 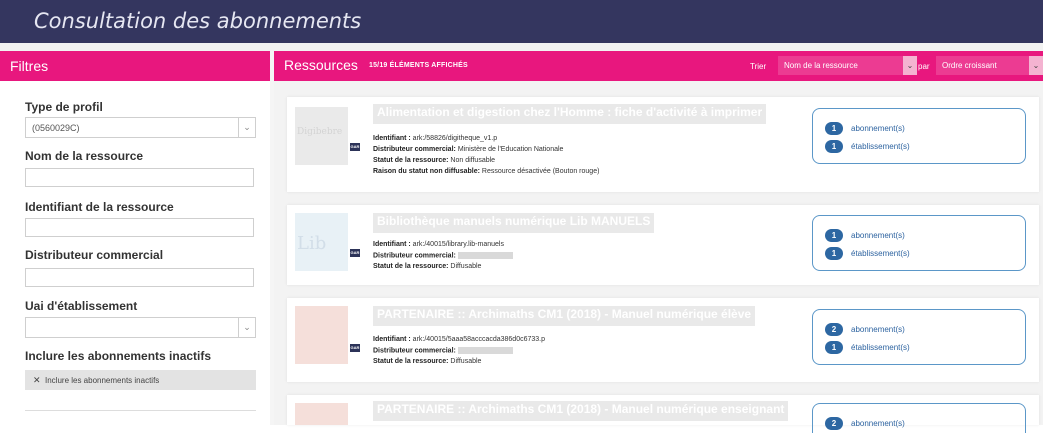 What do you see at coordinates (29, 66) in the screenshot?
I see `filters-title: Filtres` at bounding box center [29, 66].